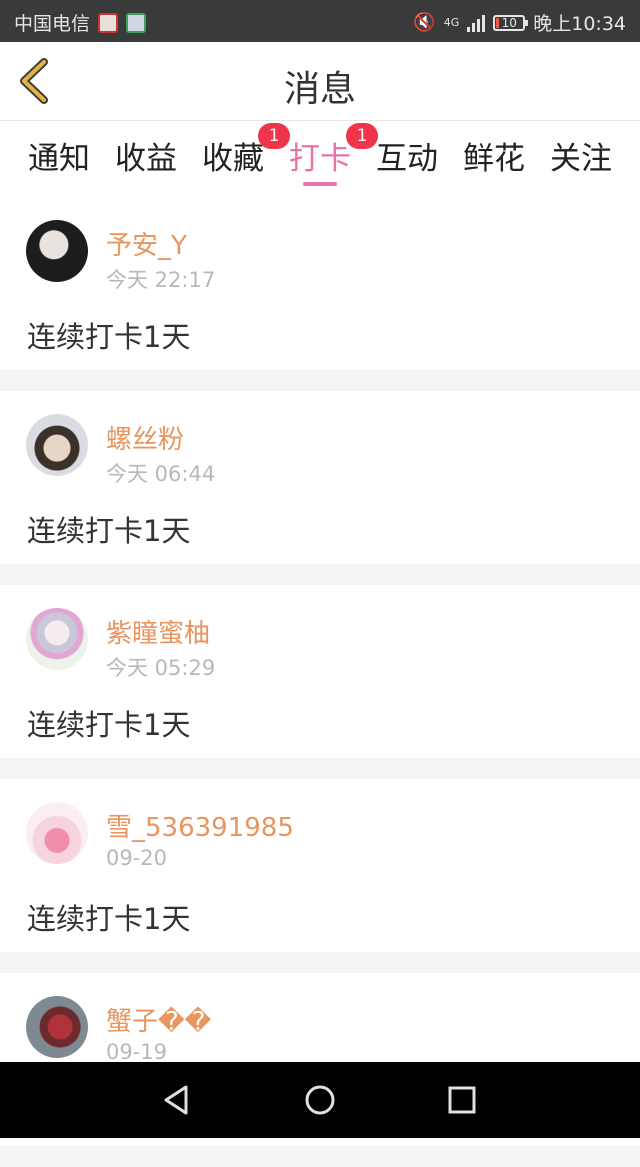  I want to click on tab-checkin: 打卡, so click(320, 165).